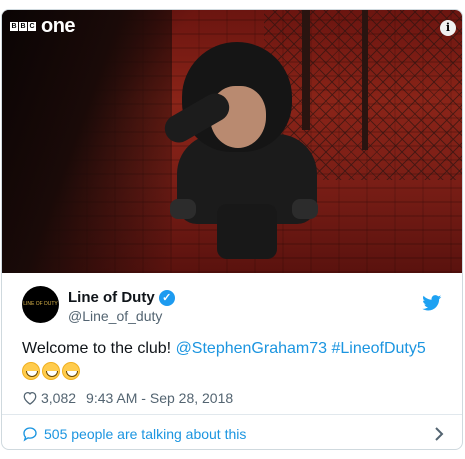 The image size is (465, 459). I want to click on bbc-blocks: B B C, so click(23, 26).